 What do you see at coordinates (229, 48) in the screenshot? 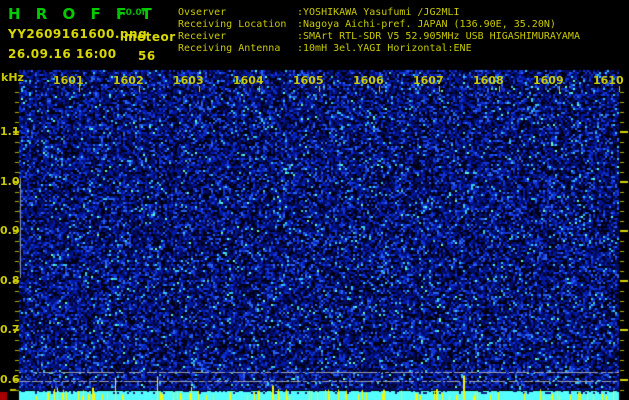
I see `info-label: Receiving Antenna` at bounding box center [229, 48].